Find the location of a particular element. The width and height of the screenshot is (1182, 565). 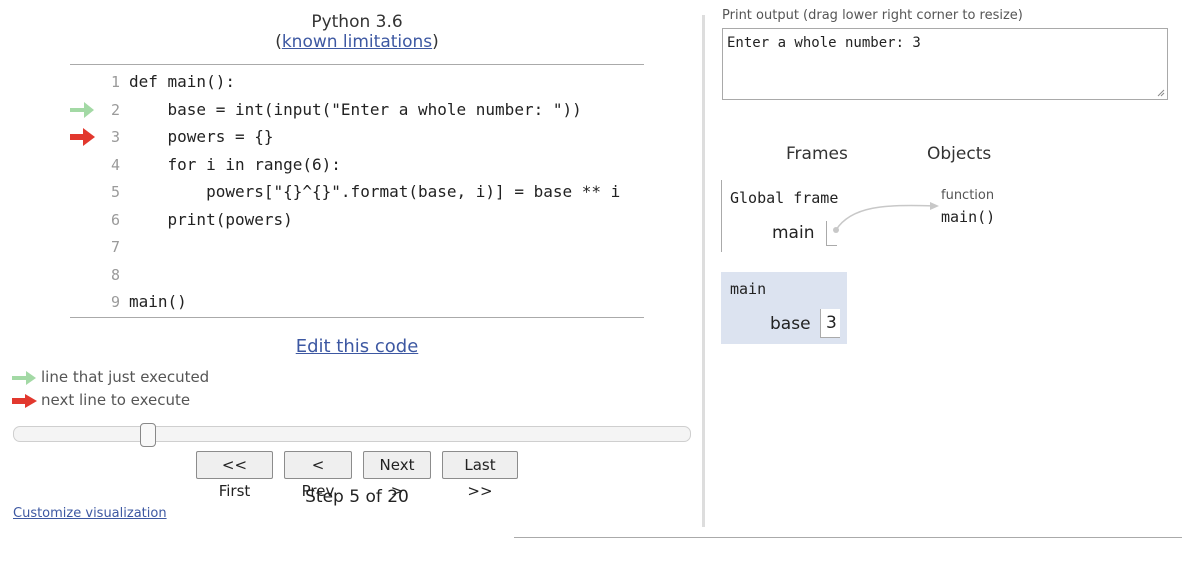

main-var-name: base is located at coordinates (790, 324).